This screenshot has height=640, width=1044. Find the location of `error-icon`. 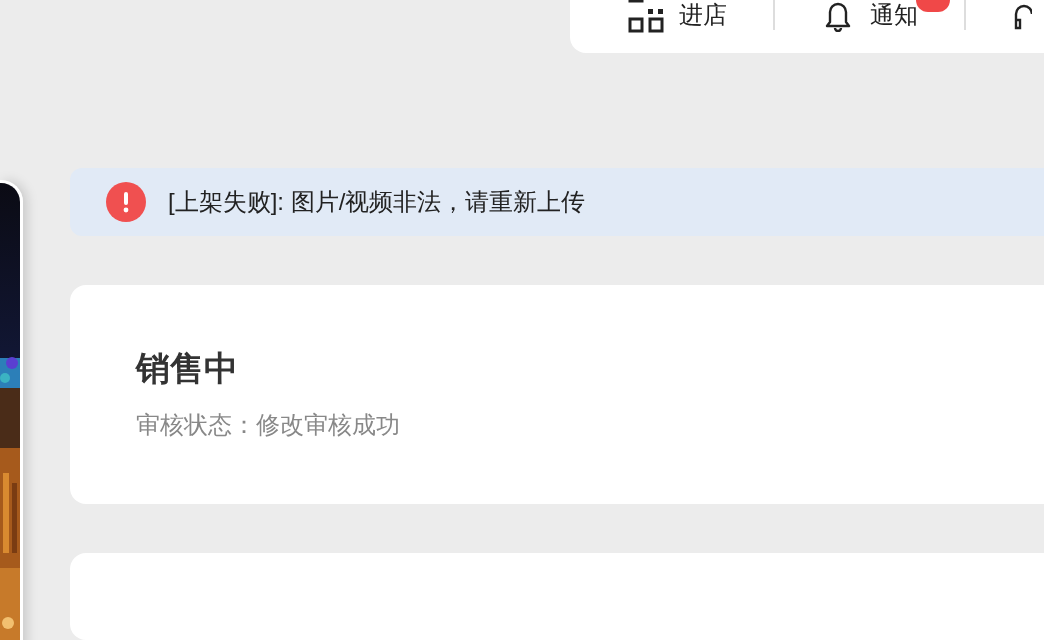

error-icon is located at coordinates (126, 202).